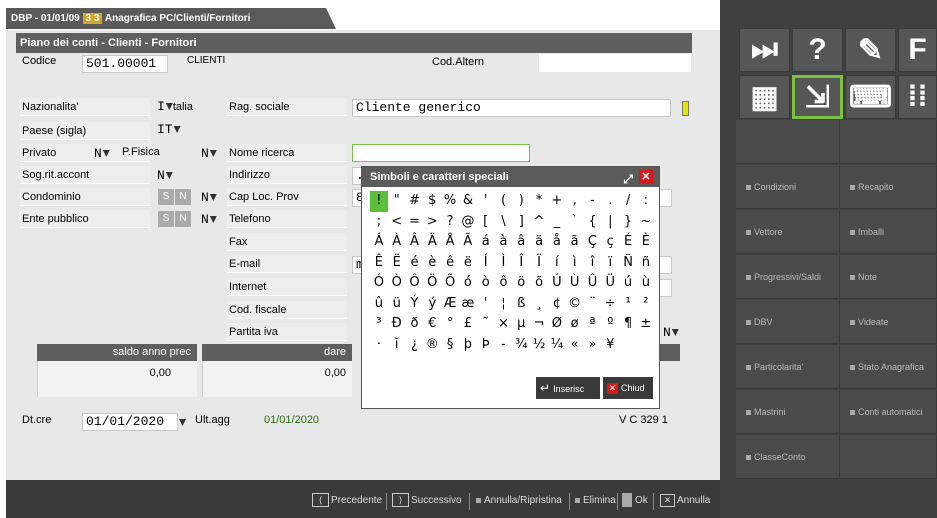  Describe the element at coordinates (521, 345) in the screenshot. I see `char-cell: ¾` at that location.